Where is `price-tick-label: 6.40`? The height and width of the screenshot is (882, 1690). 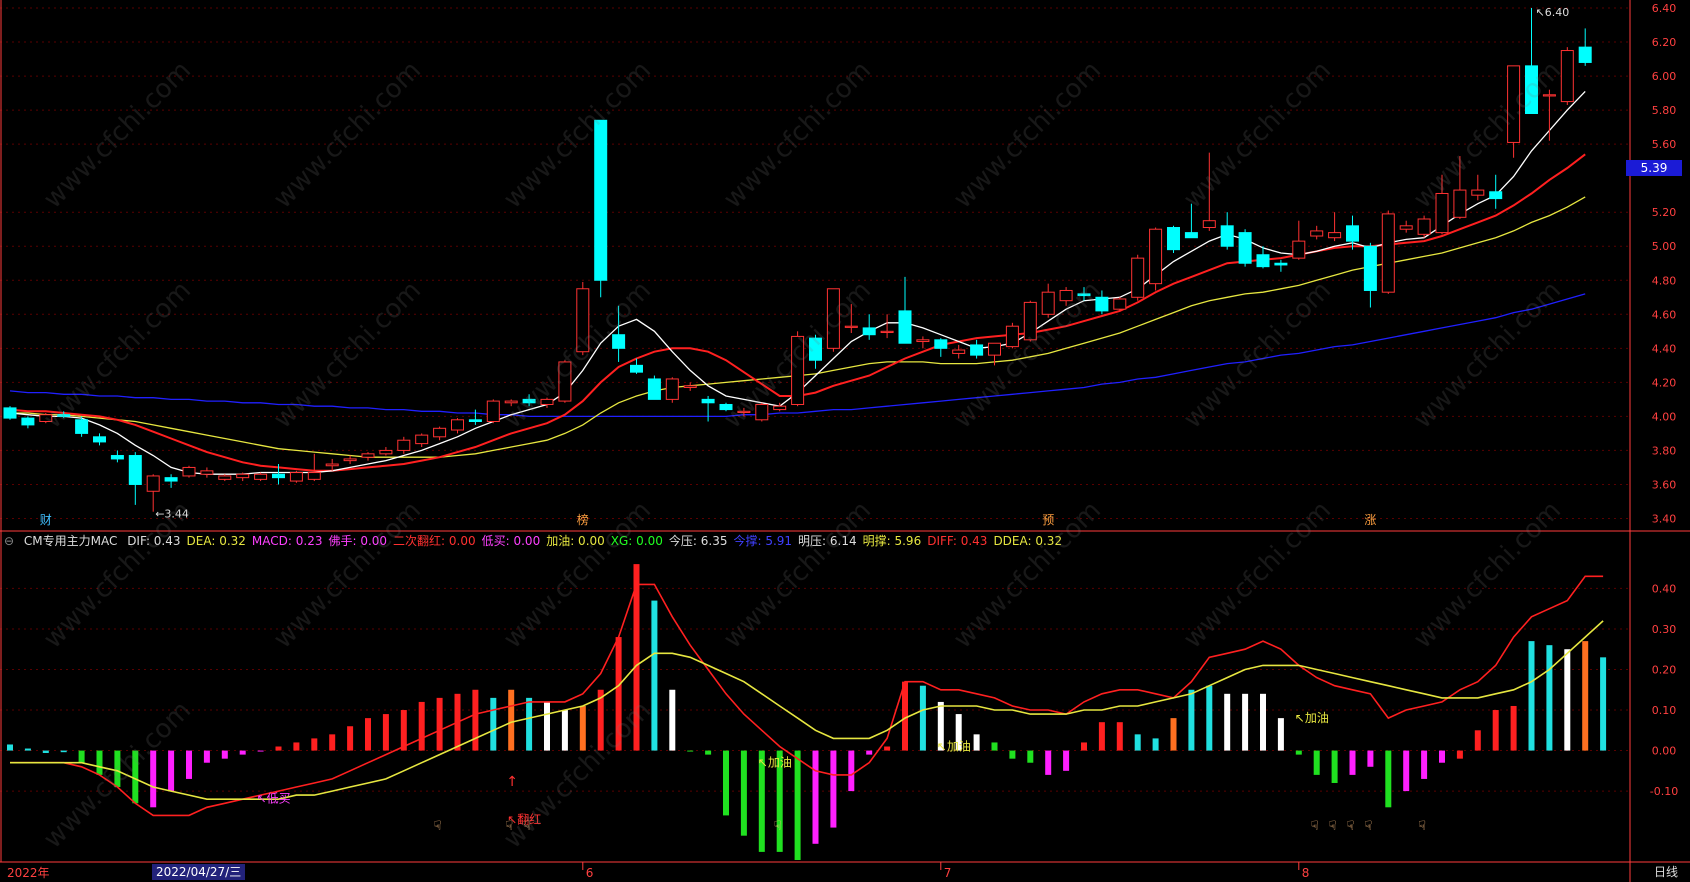 price-tick-label: 6.40 is located at coordinates (1664, 8).